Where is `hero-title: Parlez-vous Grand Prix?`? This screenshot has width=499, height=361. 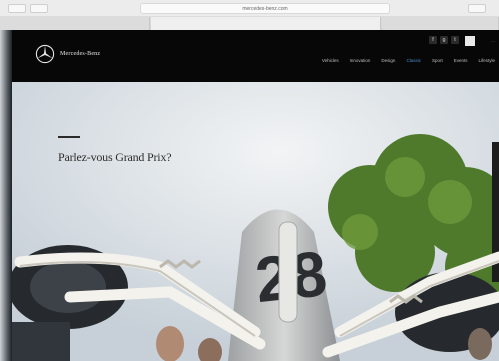
hero-title: Parlez-vous Grand Prix? is located at coordinates (115, 157).